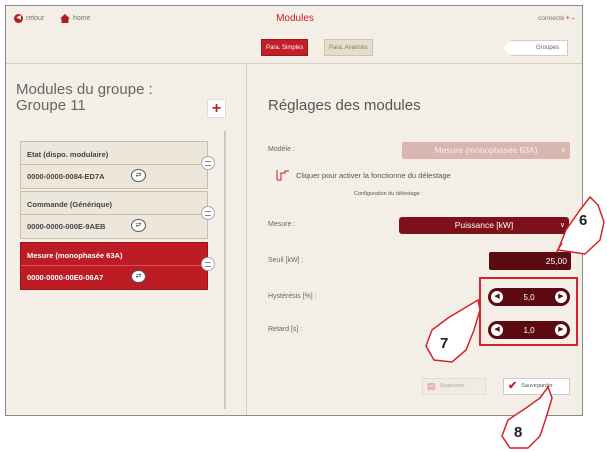  Describe the element at coordinates (583, 220) in the screenshot. I see `callout-number-6: 6` at that location.